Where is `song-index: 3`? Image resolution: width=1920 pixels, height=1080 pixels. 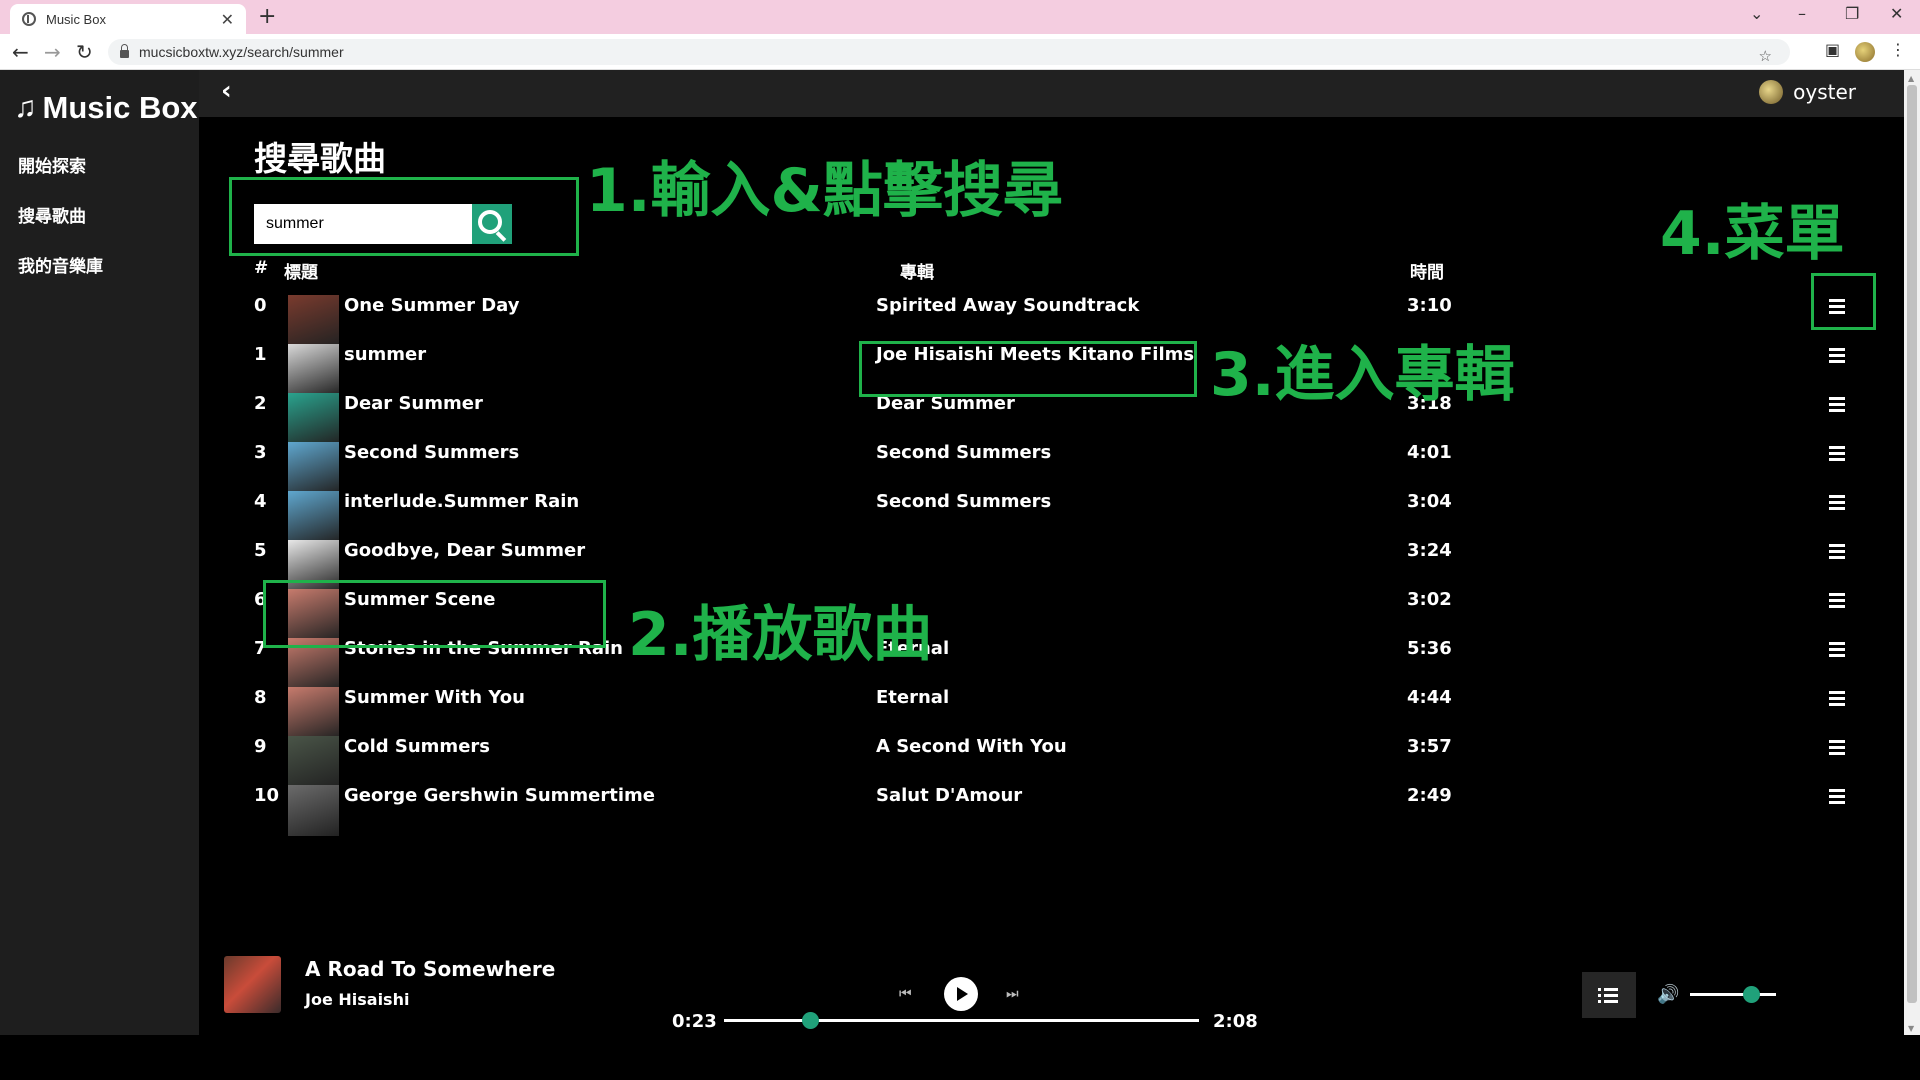
song-index: 3 is located at coordinates (260, 452).